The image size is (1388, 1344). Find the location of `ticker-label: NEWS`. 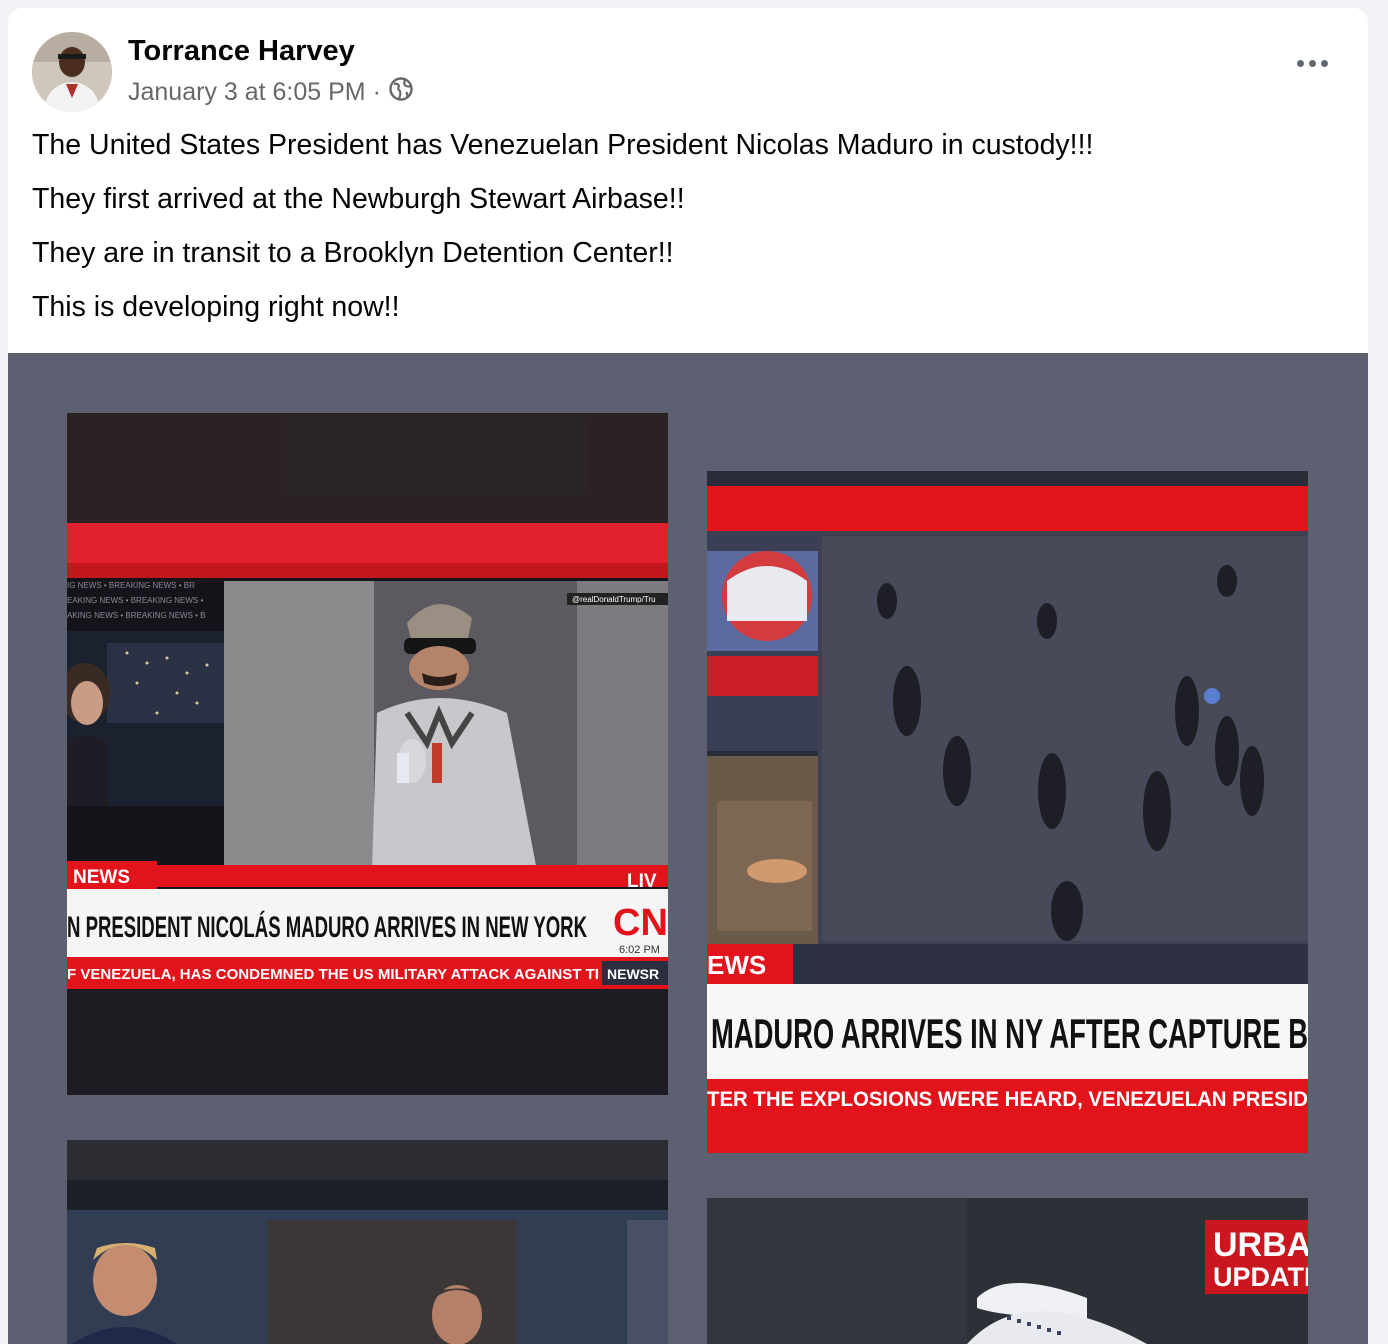

ticker-label: NEWS is located at coordinates (101, 877).